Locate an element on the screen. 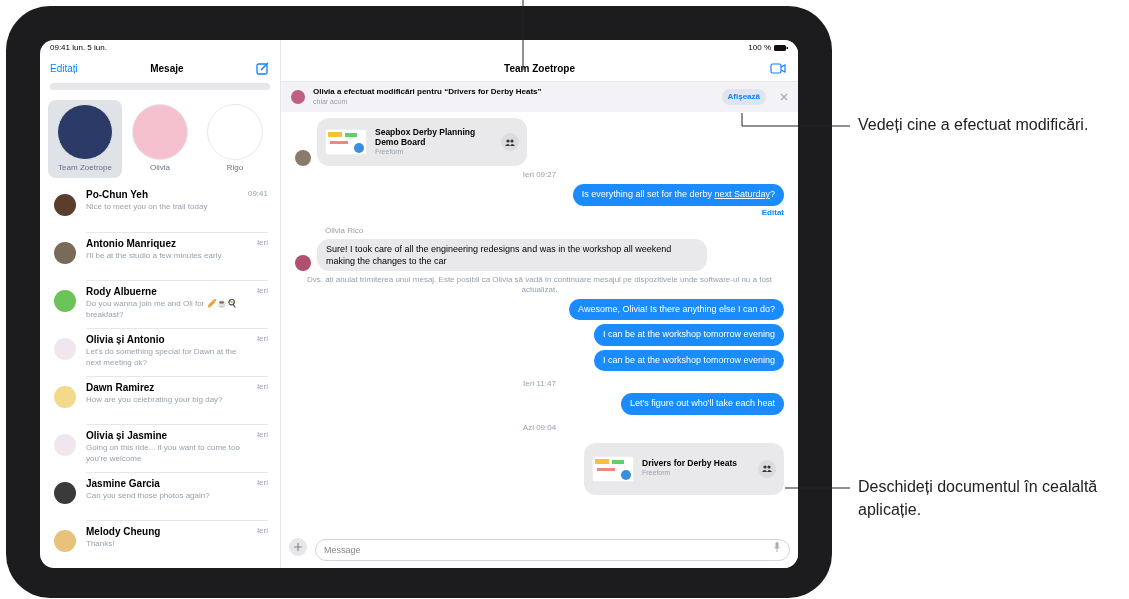  conversation-row: Rody Albuerne Ieri Do you wanna join me and Oli for 🥖☕🍳 breakfast? is located at coordinates (160, 304).